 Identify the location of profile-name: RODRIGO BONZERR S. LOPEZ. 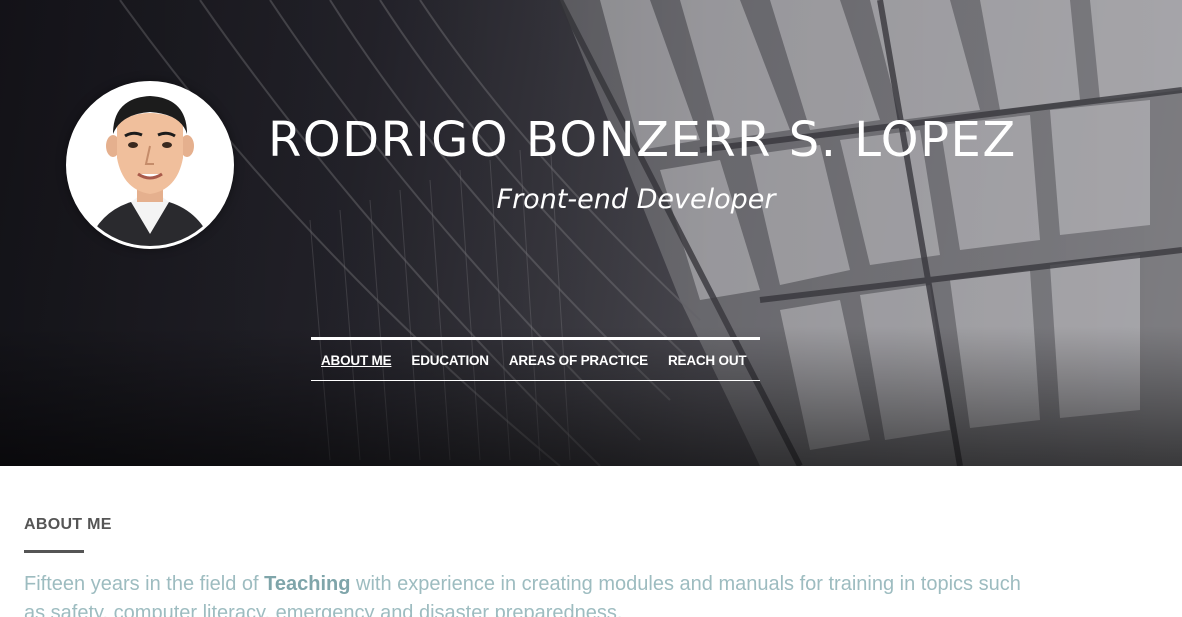
(642, 140).